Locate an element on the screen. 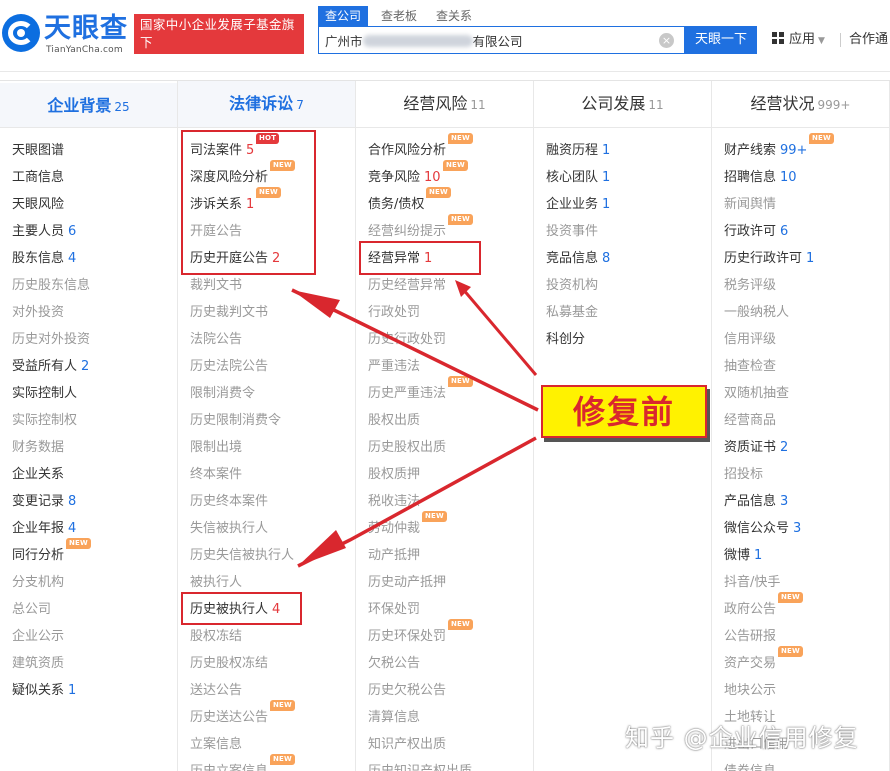 This screenshot has height=771, width=890. arrow-to-abnormal is located at coordinates (499, 331).